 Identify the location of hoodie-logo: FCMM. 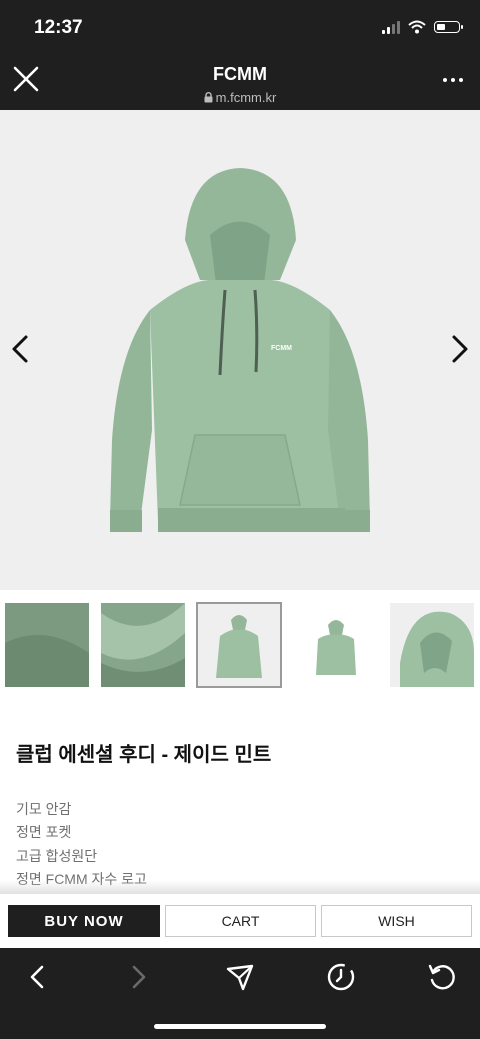
(281, 348).